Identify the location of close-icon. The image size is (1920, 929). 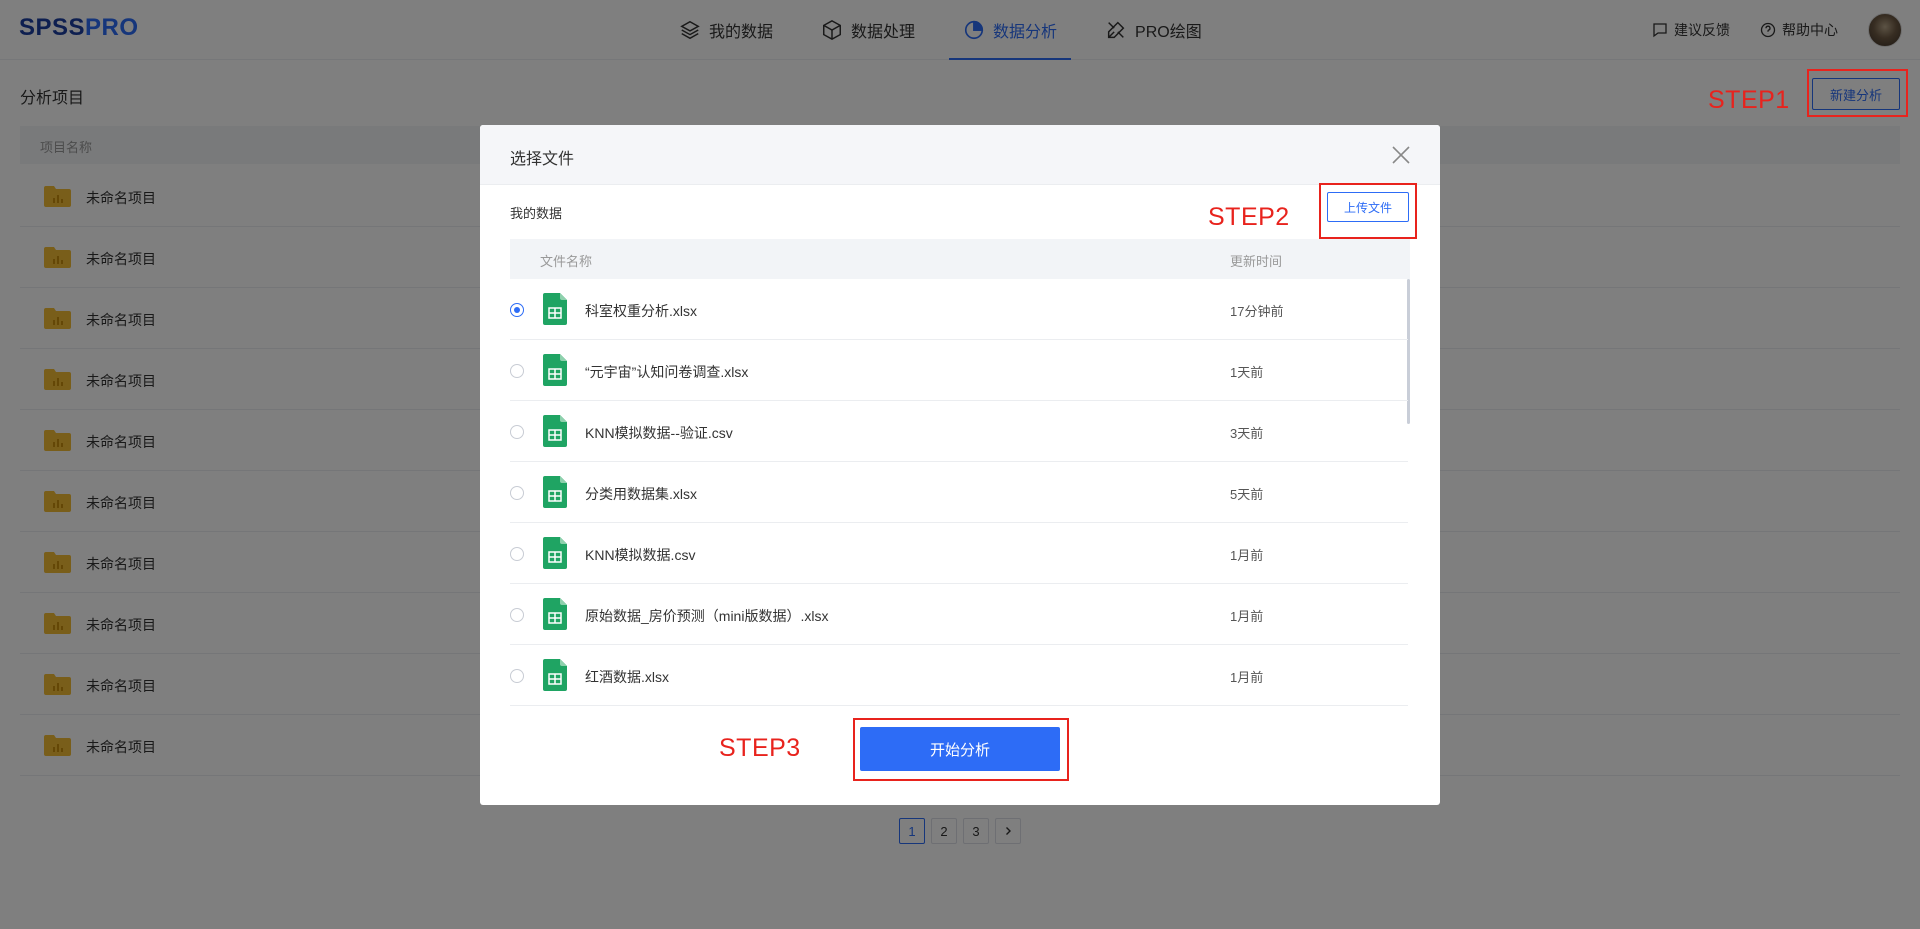
(1401, 155).